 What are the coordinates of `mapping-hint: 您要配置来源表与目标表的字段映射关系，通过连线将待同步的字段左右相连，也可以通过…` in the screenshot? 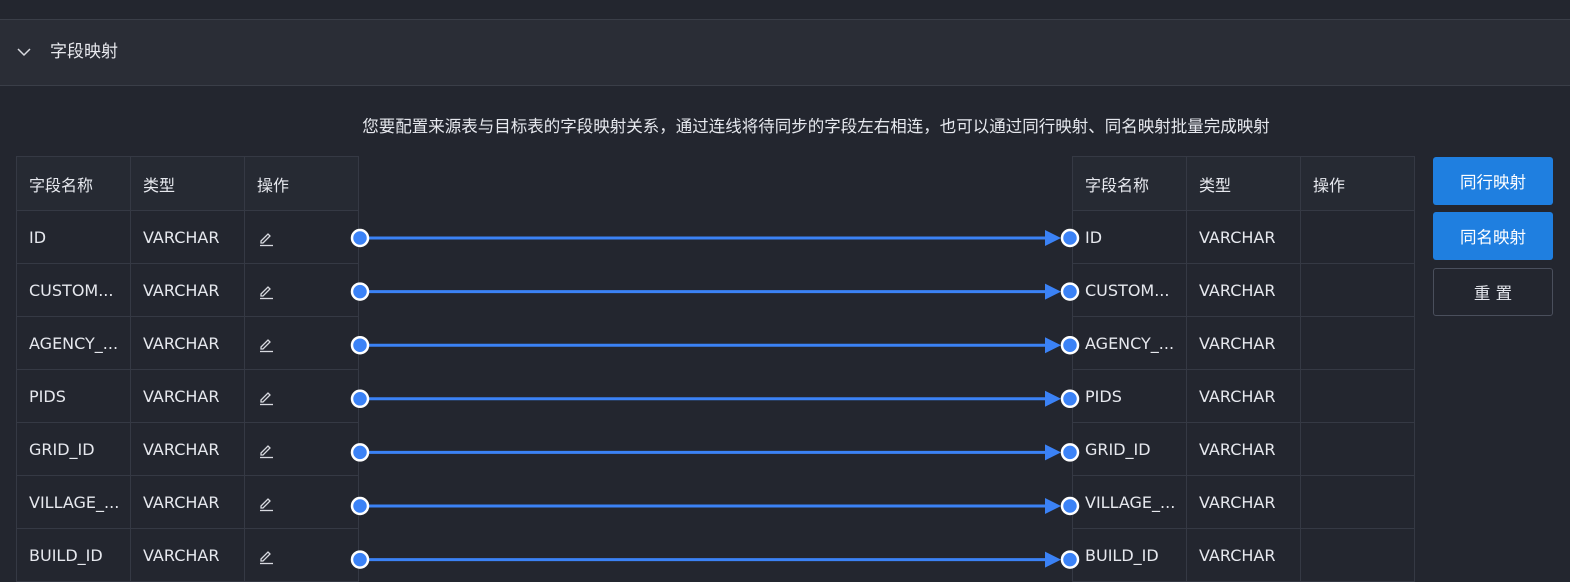 It's located at (816, 126).